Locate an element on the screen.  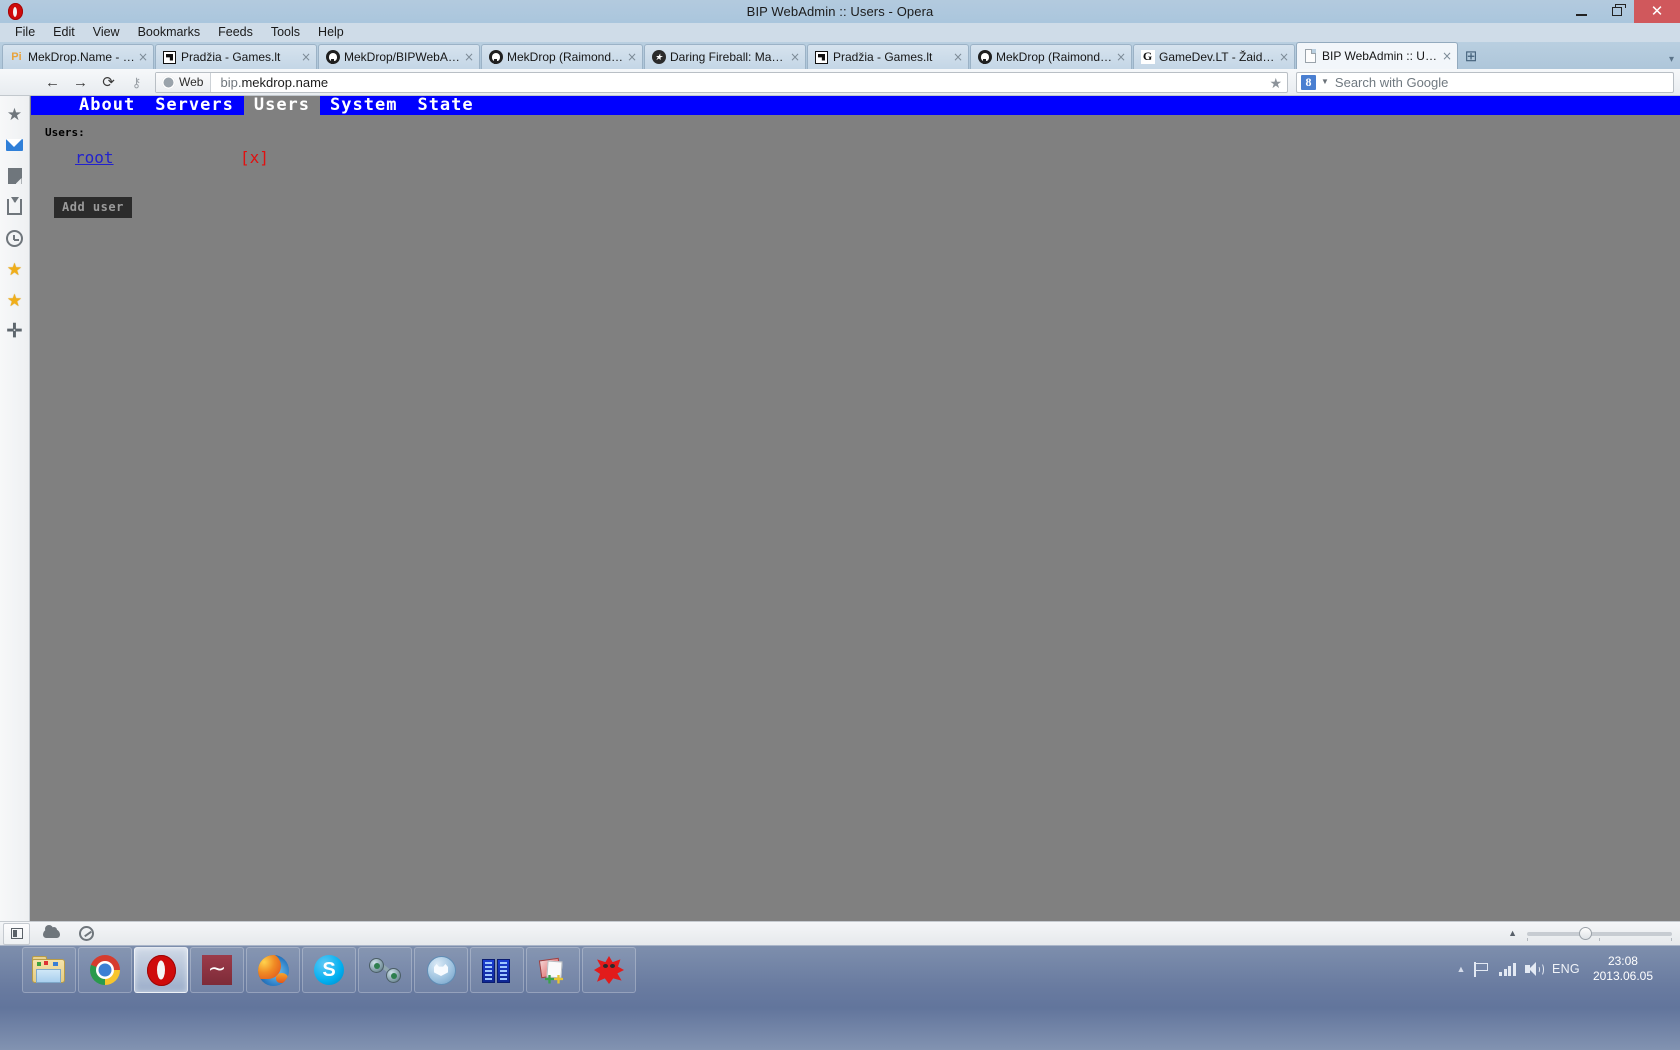
cloud-icon is located at coordinates (51, 934).